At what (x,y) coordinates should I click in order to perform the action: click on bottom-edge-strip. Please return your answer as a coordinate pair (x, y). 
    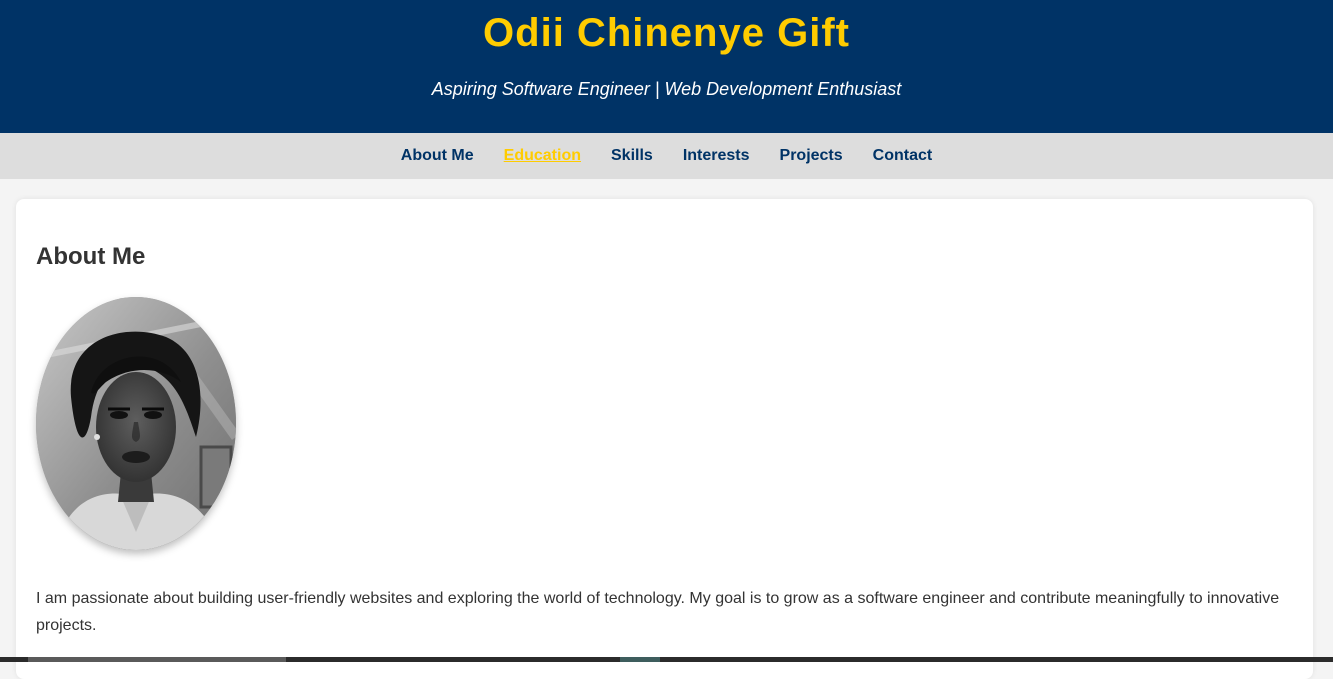
    Looking at the image, I should click on (666, 659).